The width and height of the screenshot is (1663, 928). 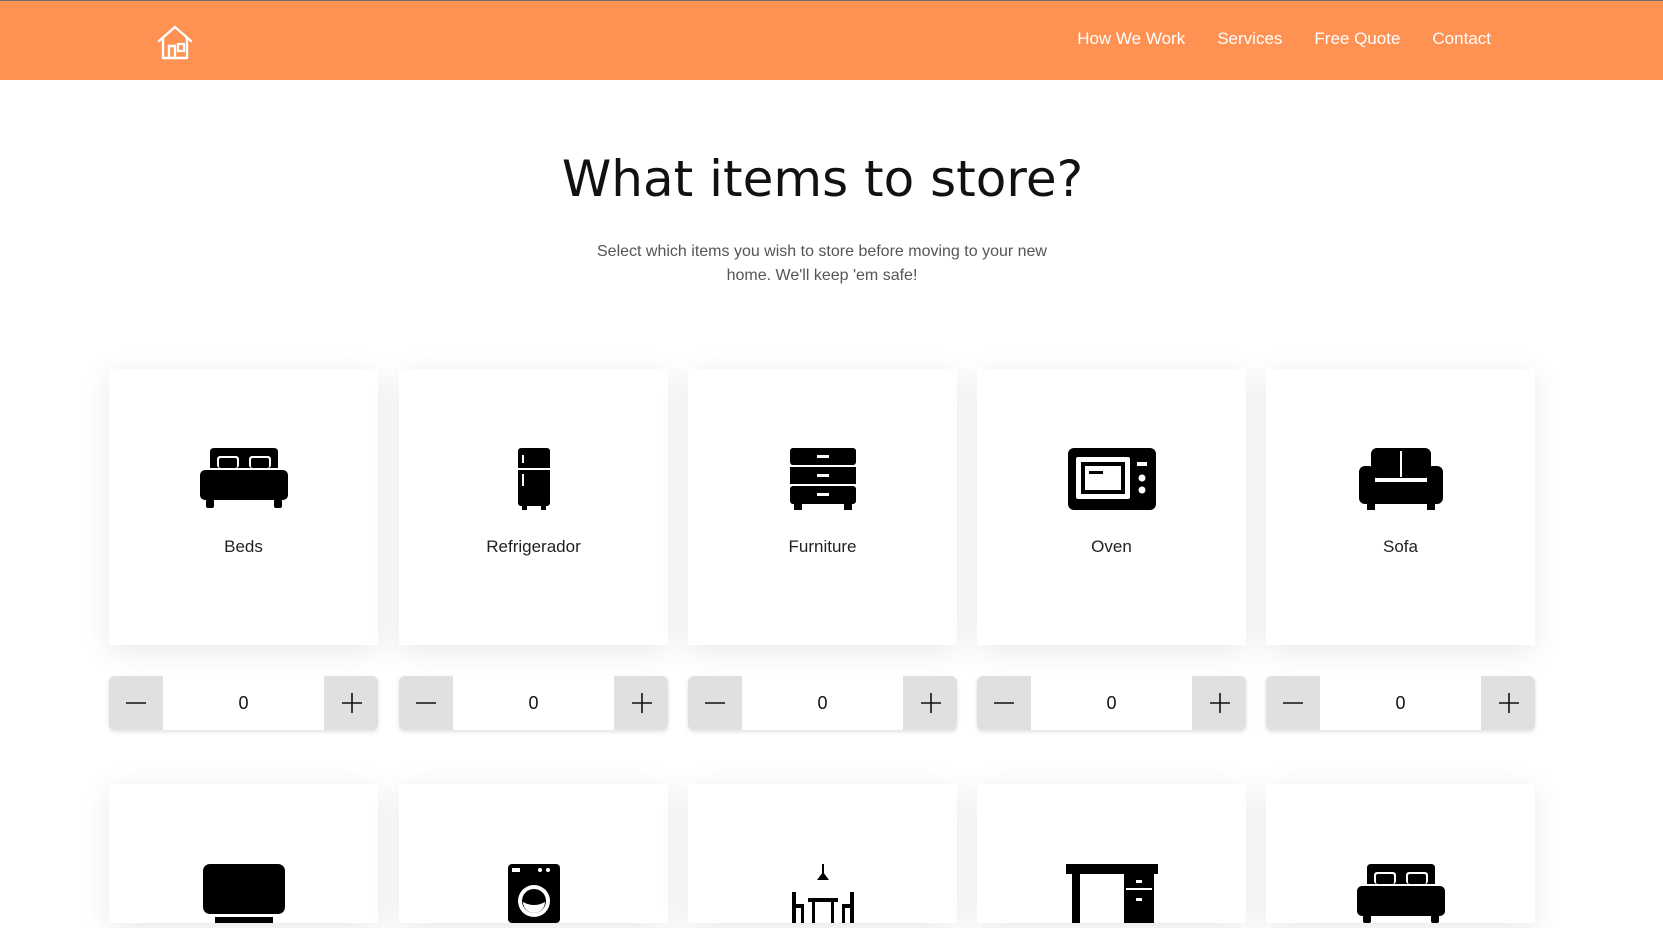 What do you see at coordinates (533, 853) in the screenshot?
I see `item-card-washing-machine` at bounding box center [533, 853].